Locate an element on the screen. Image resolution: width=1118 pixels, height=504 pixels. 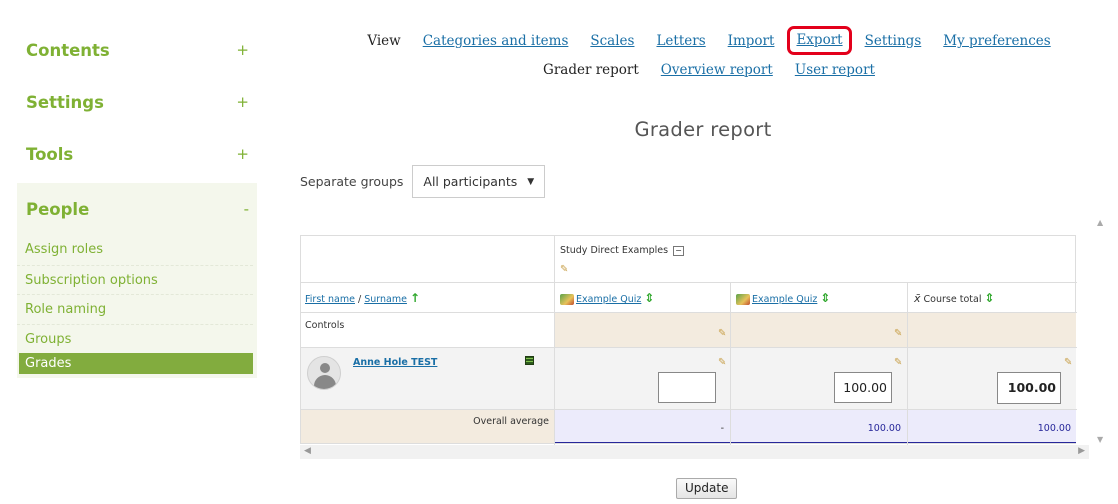
controls-label: Controls is located at coordinates (325, 325).